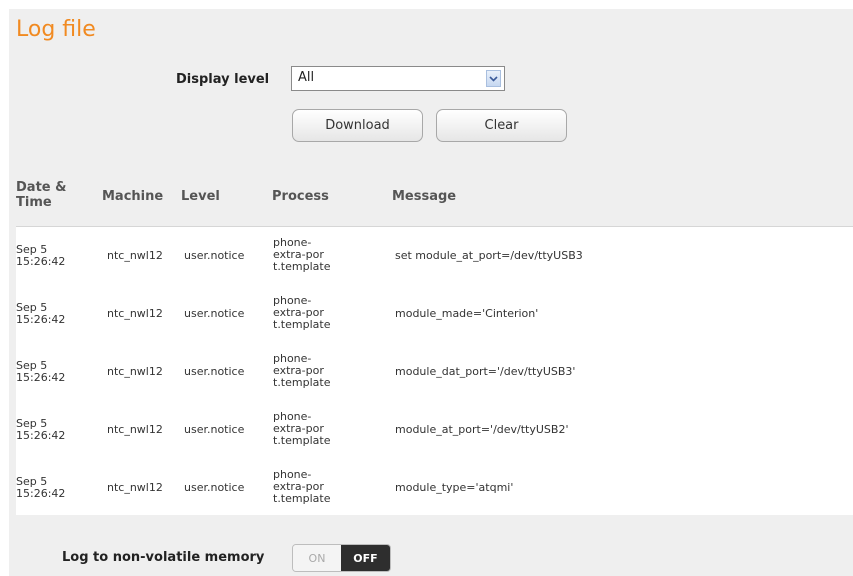 Image resolution: width=853 pixels, height=576 pixels. I want to click on display-level-value: All, so click(306, 77).